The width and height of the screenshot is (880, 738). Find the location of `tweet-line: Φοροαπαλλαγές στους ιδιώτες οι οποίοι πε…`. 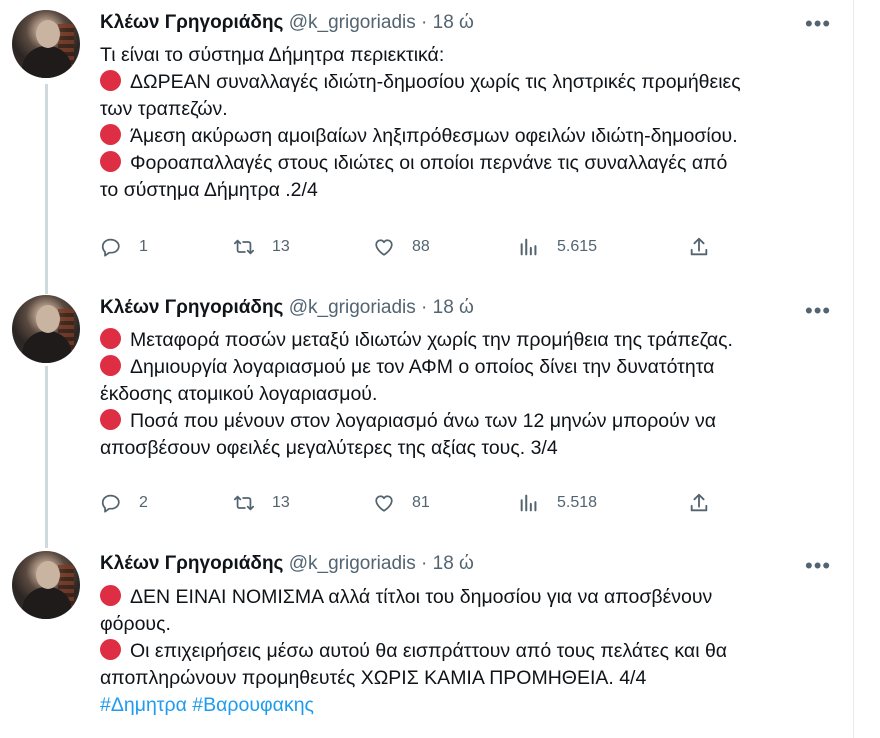

tweet-line: Φοροαπαλλαγές στους ιδιώτες οι οποίοι πε… is located at coordinates (465, 163).